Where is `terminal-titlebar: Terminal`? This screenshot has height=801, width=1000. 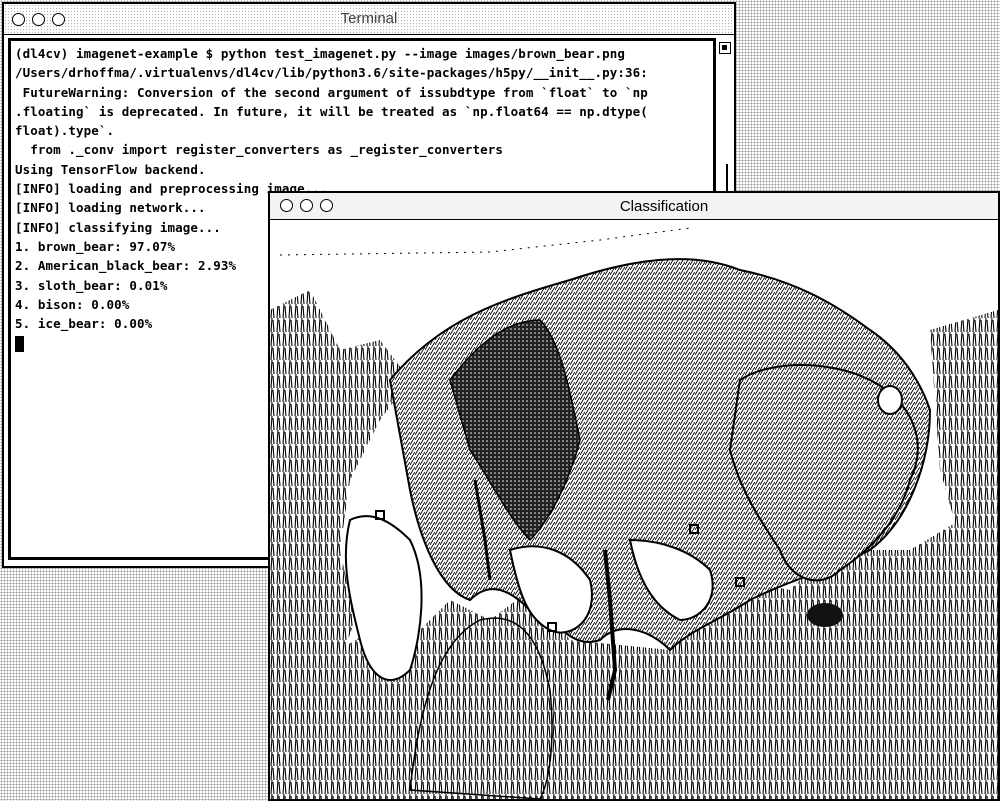
terminal-titlebar: Terminal is located at coordinates (369, 19).